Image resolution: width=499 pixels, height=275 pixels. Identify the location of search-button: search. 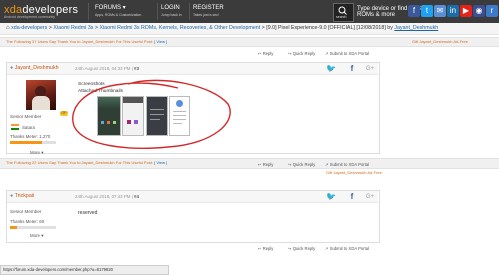
(343, 12).